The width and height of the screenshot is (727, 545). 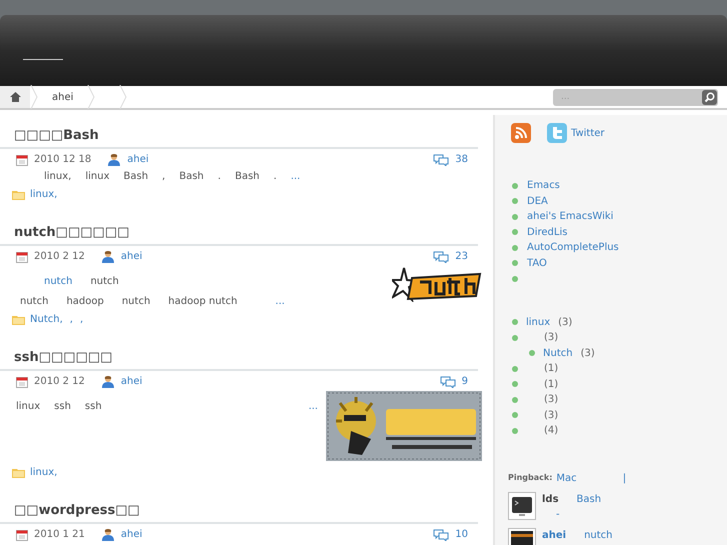 I want to click on twitter-link: Twitter, so click(x=588, y=133).